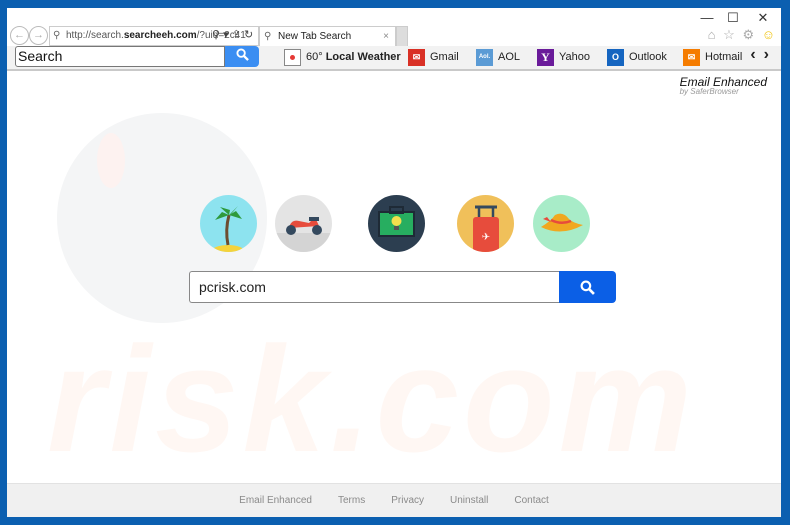 This screenshot has width=790, height=525. What do you see at coordinates (763, 18) in the screenshot?
I see `close-button: ✕` at bounding box center [763, 18].